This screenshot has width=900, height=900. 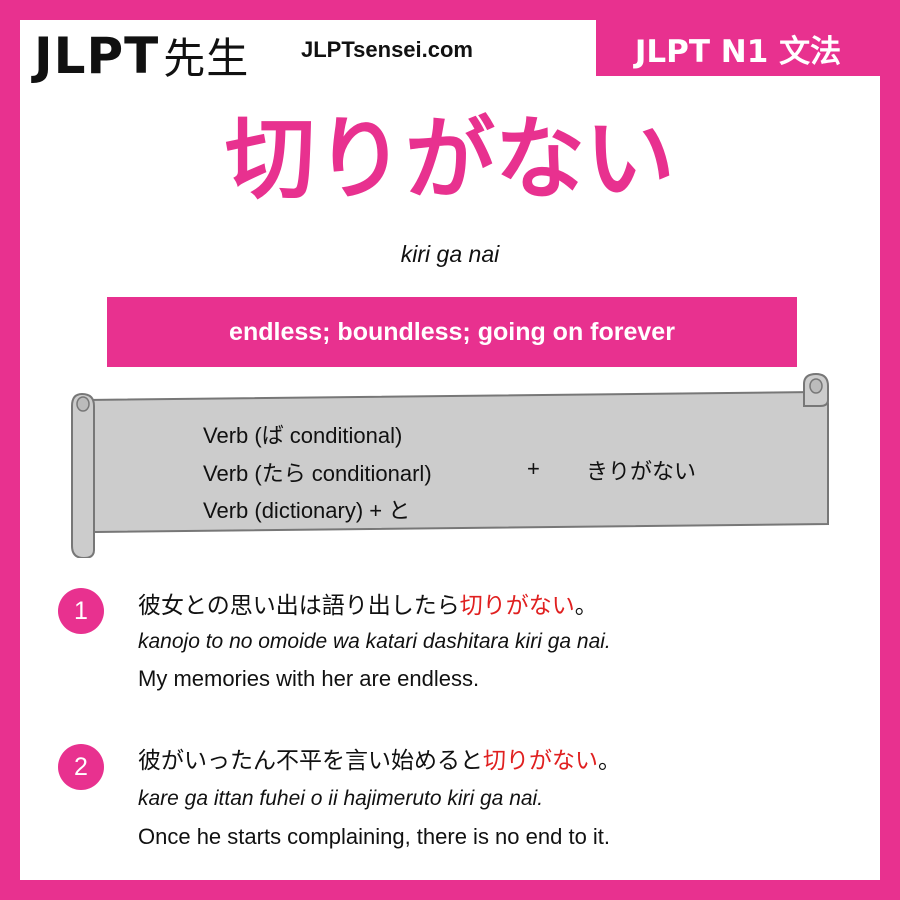 I want to click on example-english: My memories with her are endless., so click(x=309, y=678).